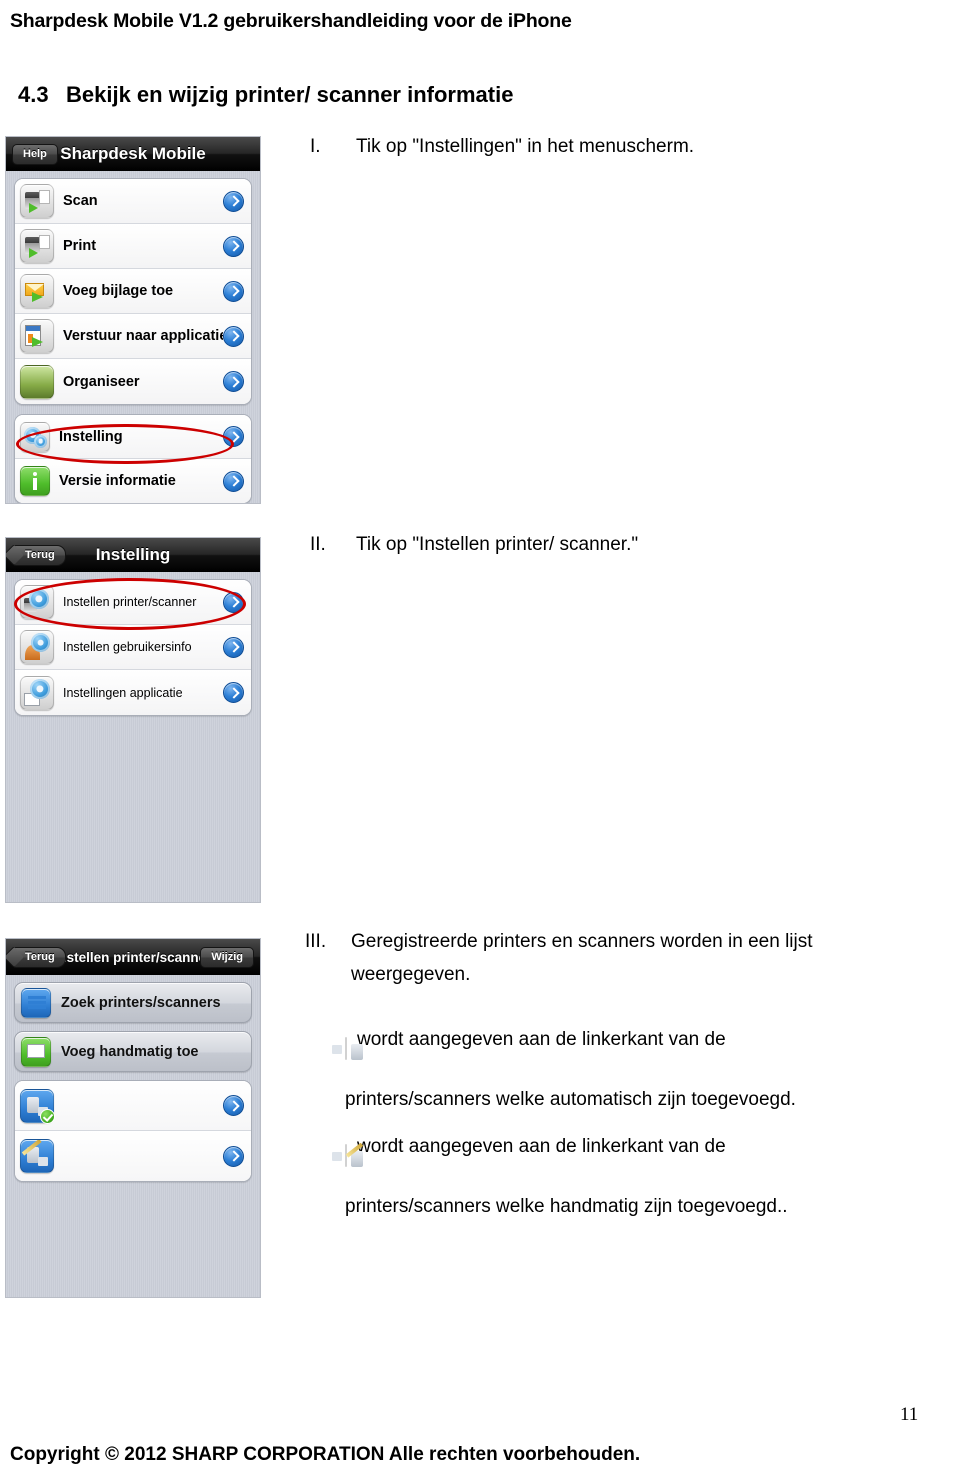 The width and height of the screenshot is (960, 1481). I want to click on menu-item-attachment-label: Voeg bijlage toe, so click(118, 291).